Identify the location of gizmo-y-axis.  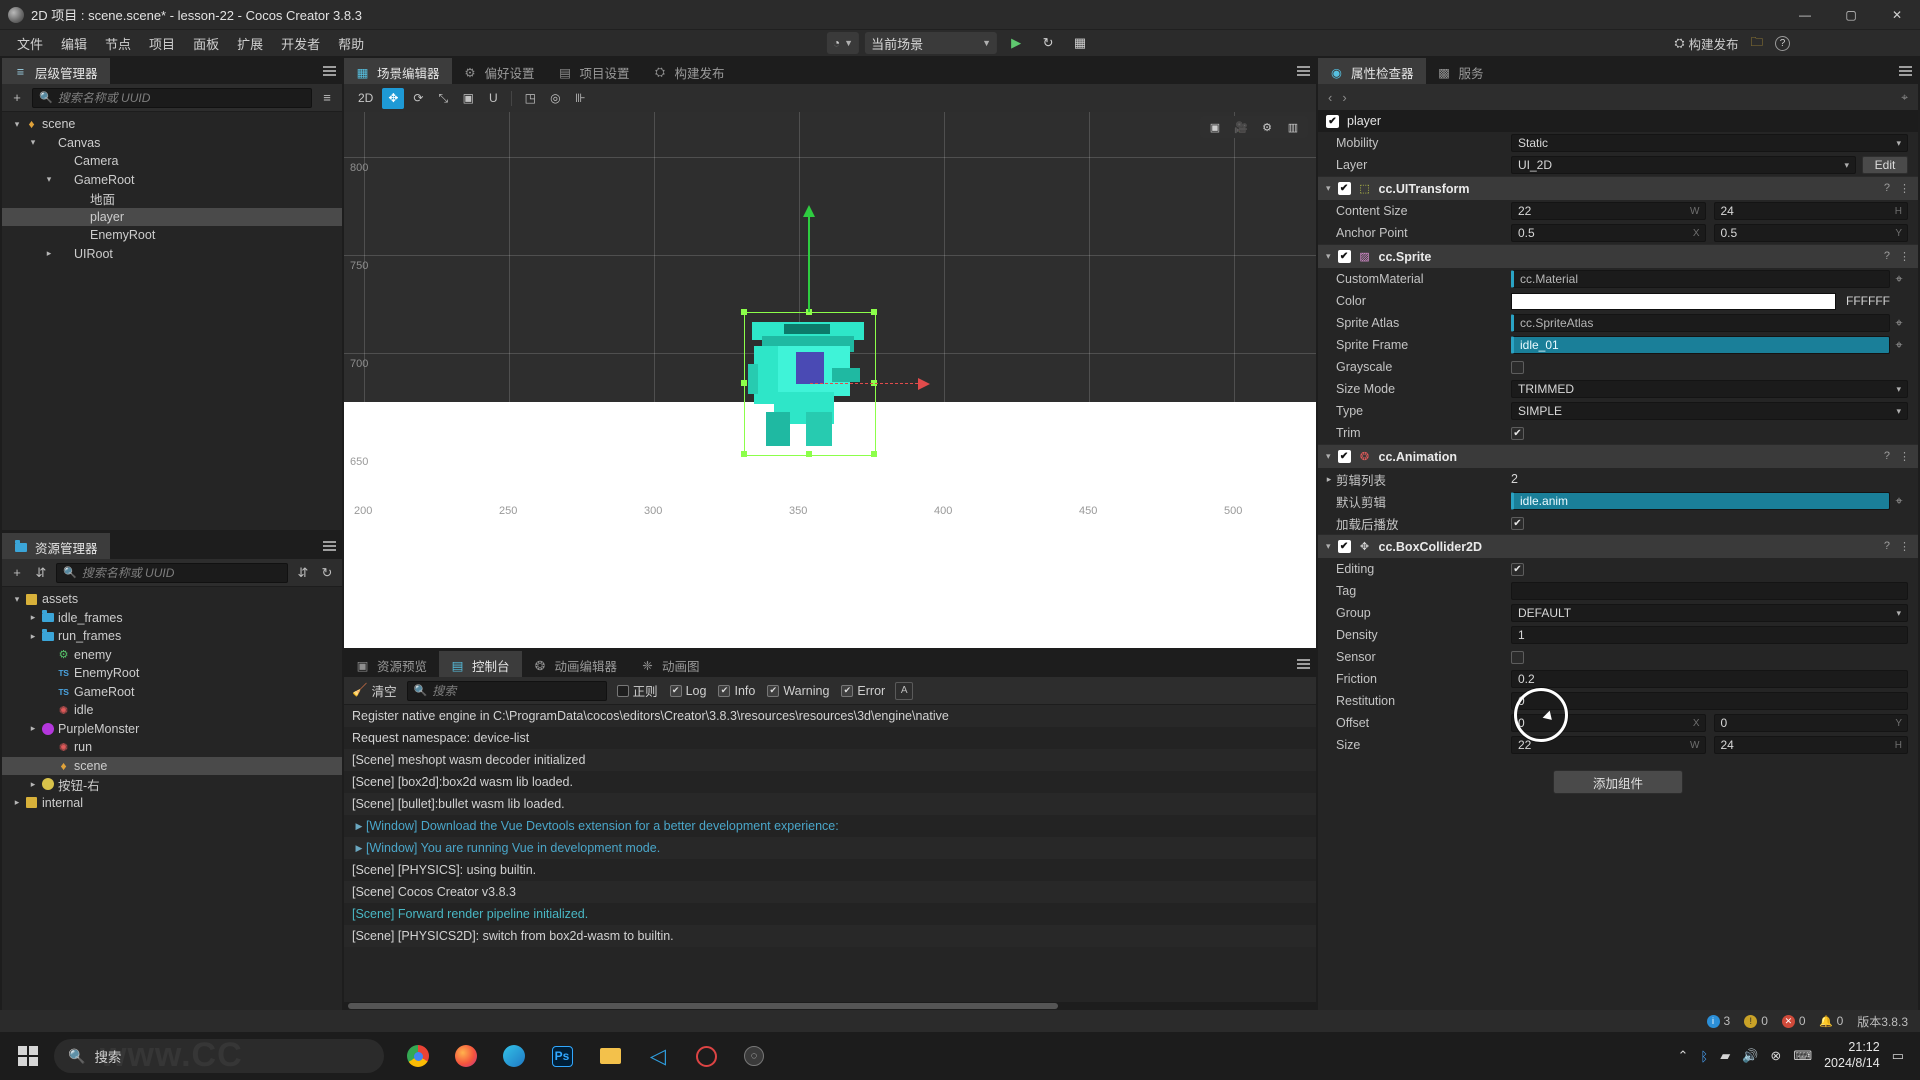
(809, 258).